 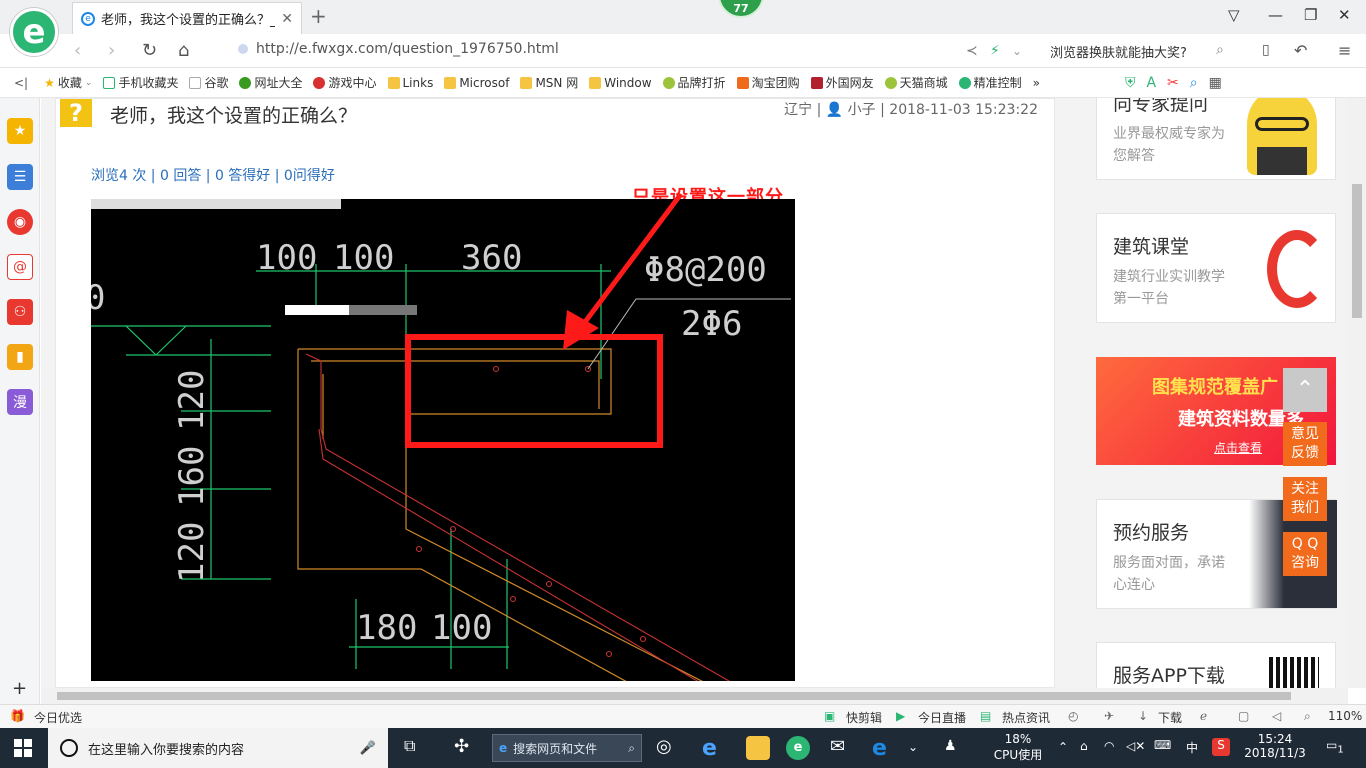 I want to click on bookmark-games: 游戏中心, so click(x=345, y=82).